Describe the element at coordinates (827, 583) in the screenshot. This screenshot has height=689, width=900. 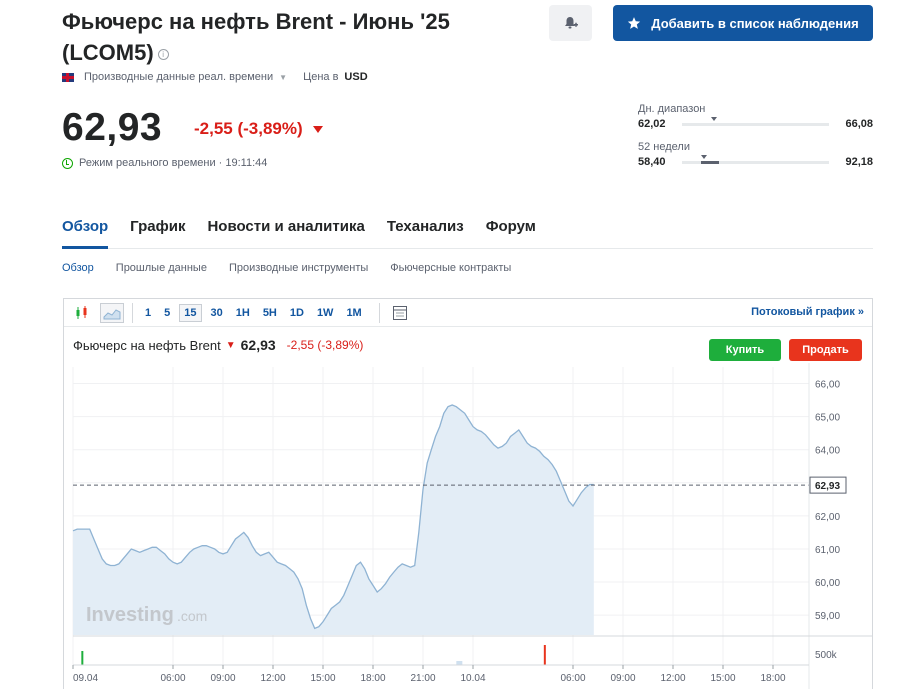
I see `y-tick-label: 60,00` at that location.